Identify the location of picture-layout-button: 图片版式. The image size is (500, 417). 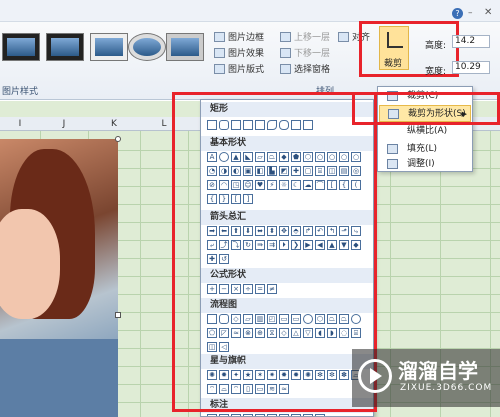
(239, 68).